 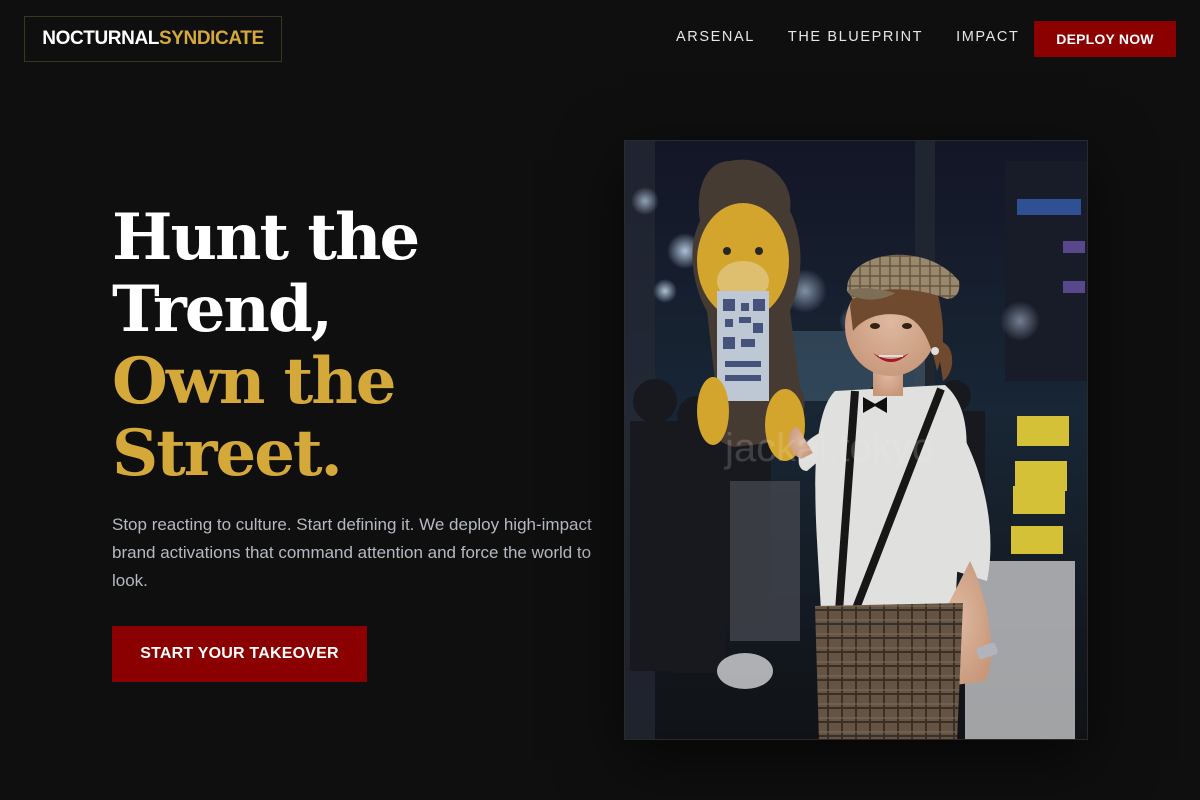 I want to click on nav-link-impact: IMPACT, so click(x=987, y=37).